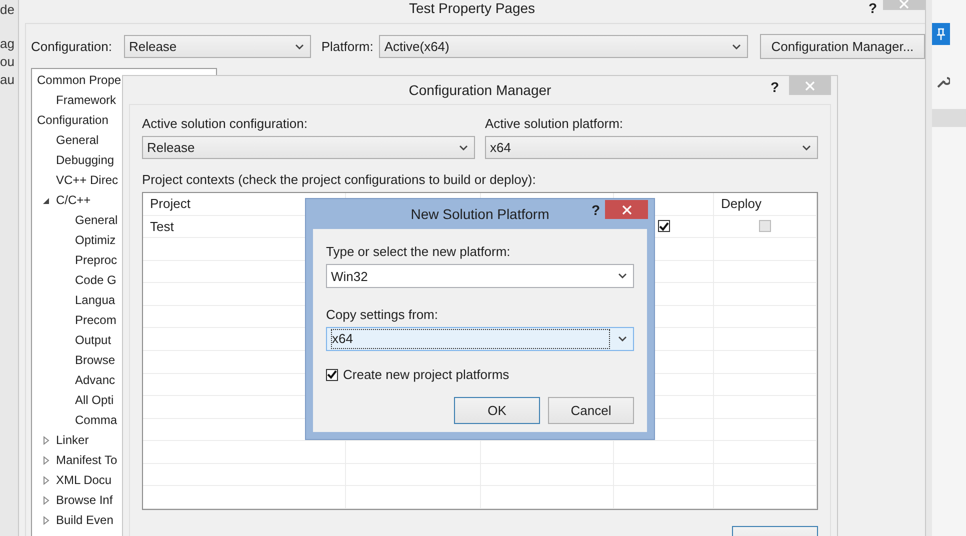 The height and width of the screenshot is (536, 966). Describe the element at coordinates (87, 460) in the screenshot. I see `tree-item: Manifest To` at that location.